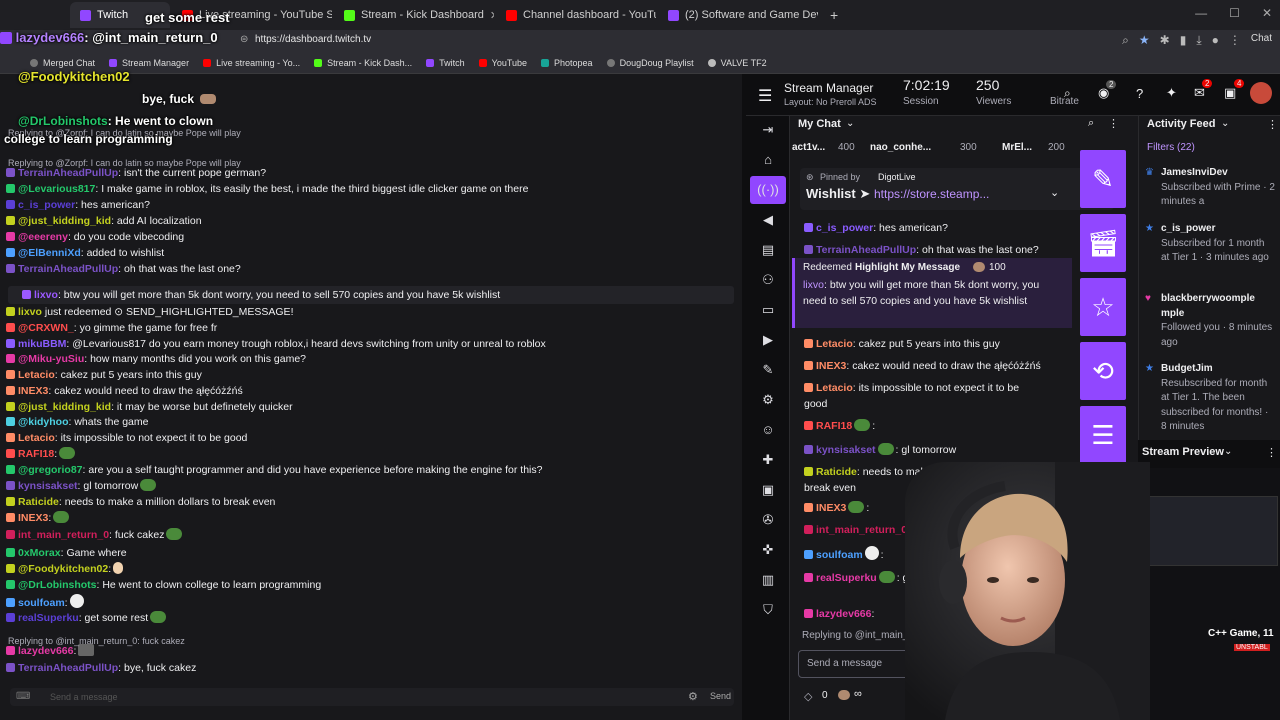 This screenshot has height=720, width=1280. Describe the element at coordinates (244, 39) in the screenshot. I see `site-info-icon: ⊜` at that location.